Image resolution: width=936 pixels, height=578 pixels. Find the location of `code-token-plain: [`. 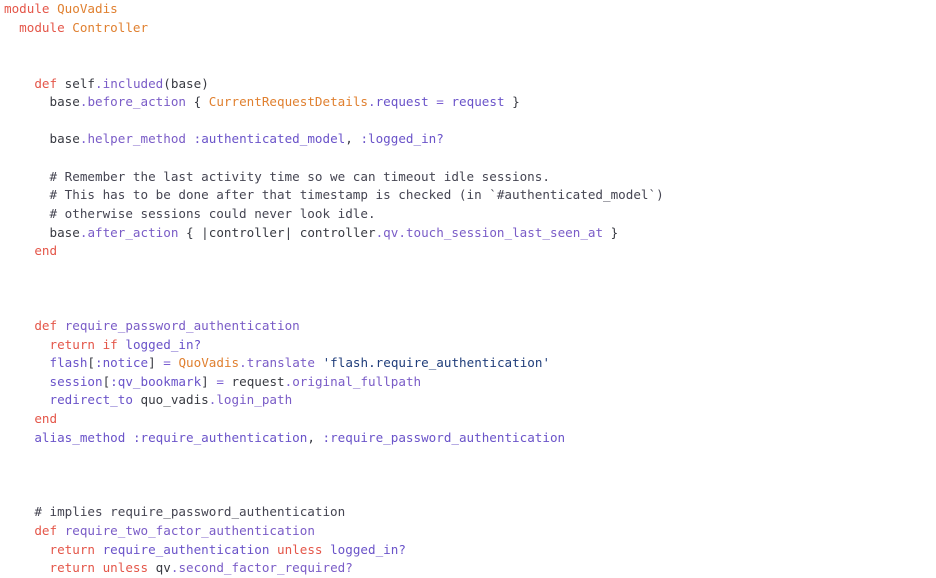

code-token-plain: [ is located at coordinates (91, 363).